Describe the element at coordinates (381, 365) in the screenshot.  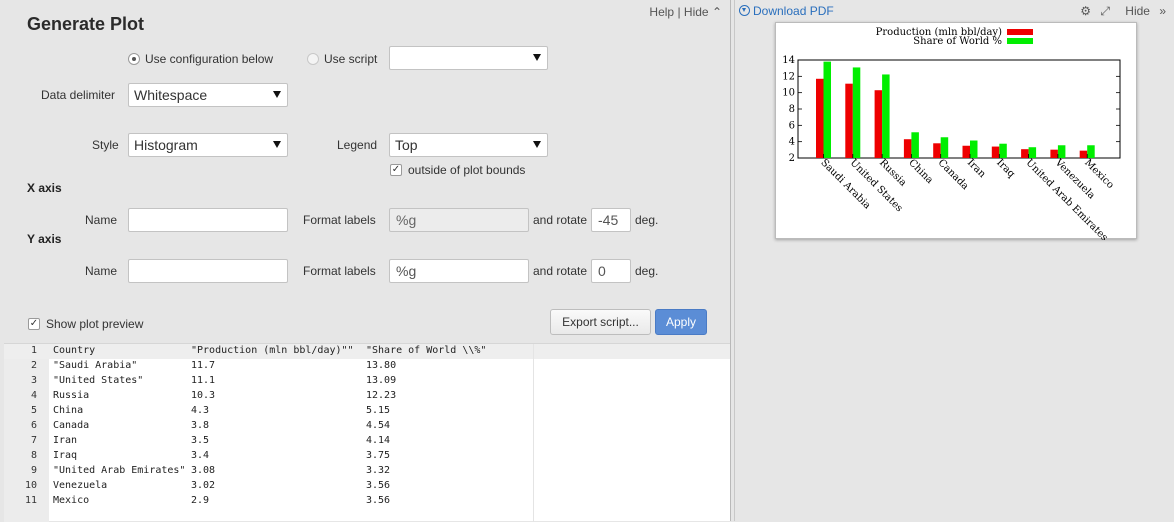
I see `editor-cell: 13.80` at that location.